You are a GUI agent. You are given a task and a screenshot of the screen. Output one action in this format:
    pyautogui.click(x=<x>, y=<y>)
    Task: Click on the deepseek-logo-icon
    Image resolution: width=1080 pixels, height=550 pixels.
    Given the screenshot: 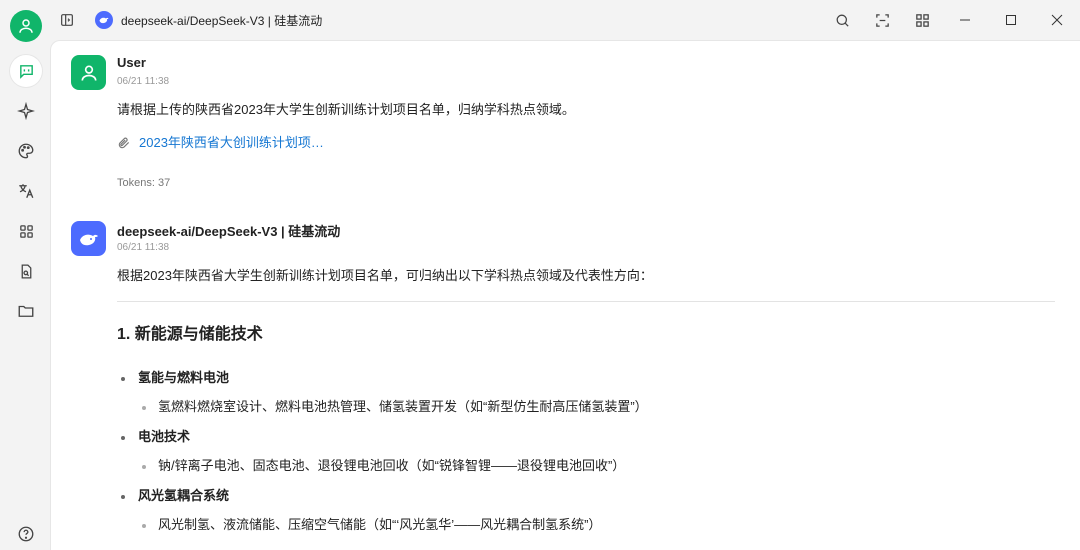 What is the action you would take?
    pyautogui.click(x=104, y=20)
    